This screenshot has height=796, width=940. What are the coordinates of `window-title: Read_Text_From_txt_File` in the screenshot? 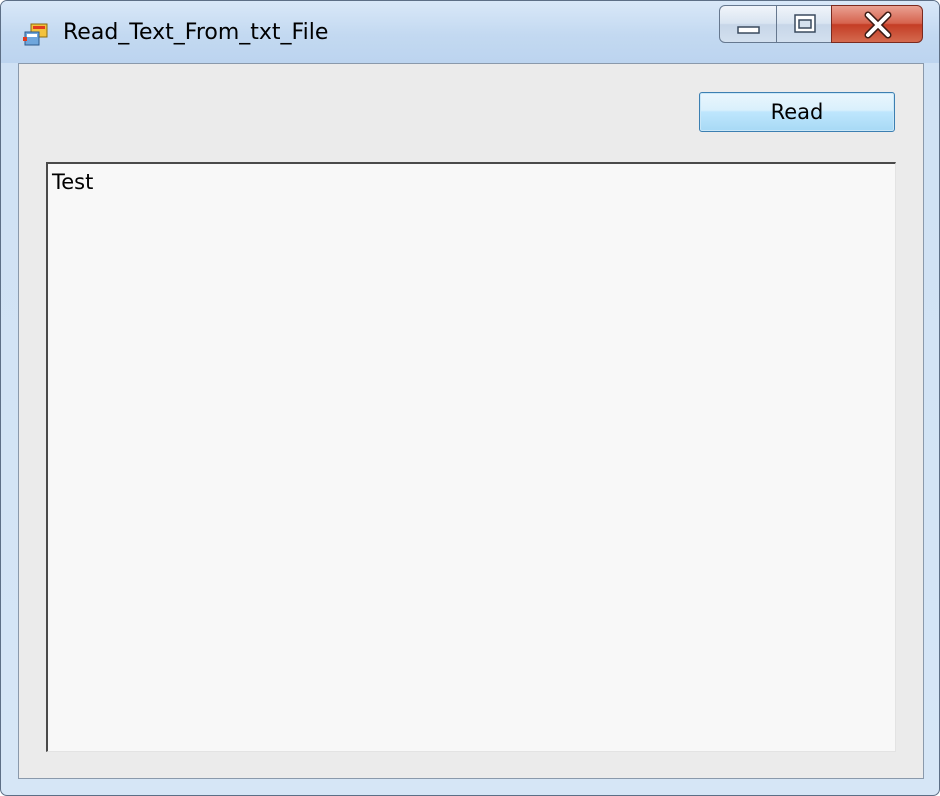 It's located at (196, 32).